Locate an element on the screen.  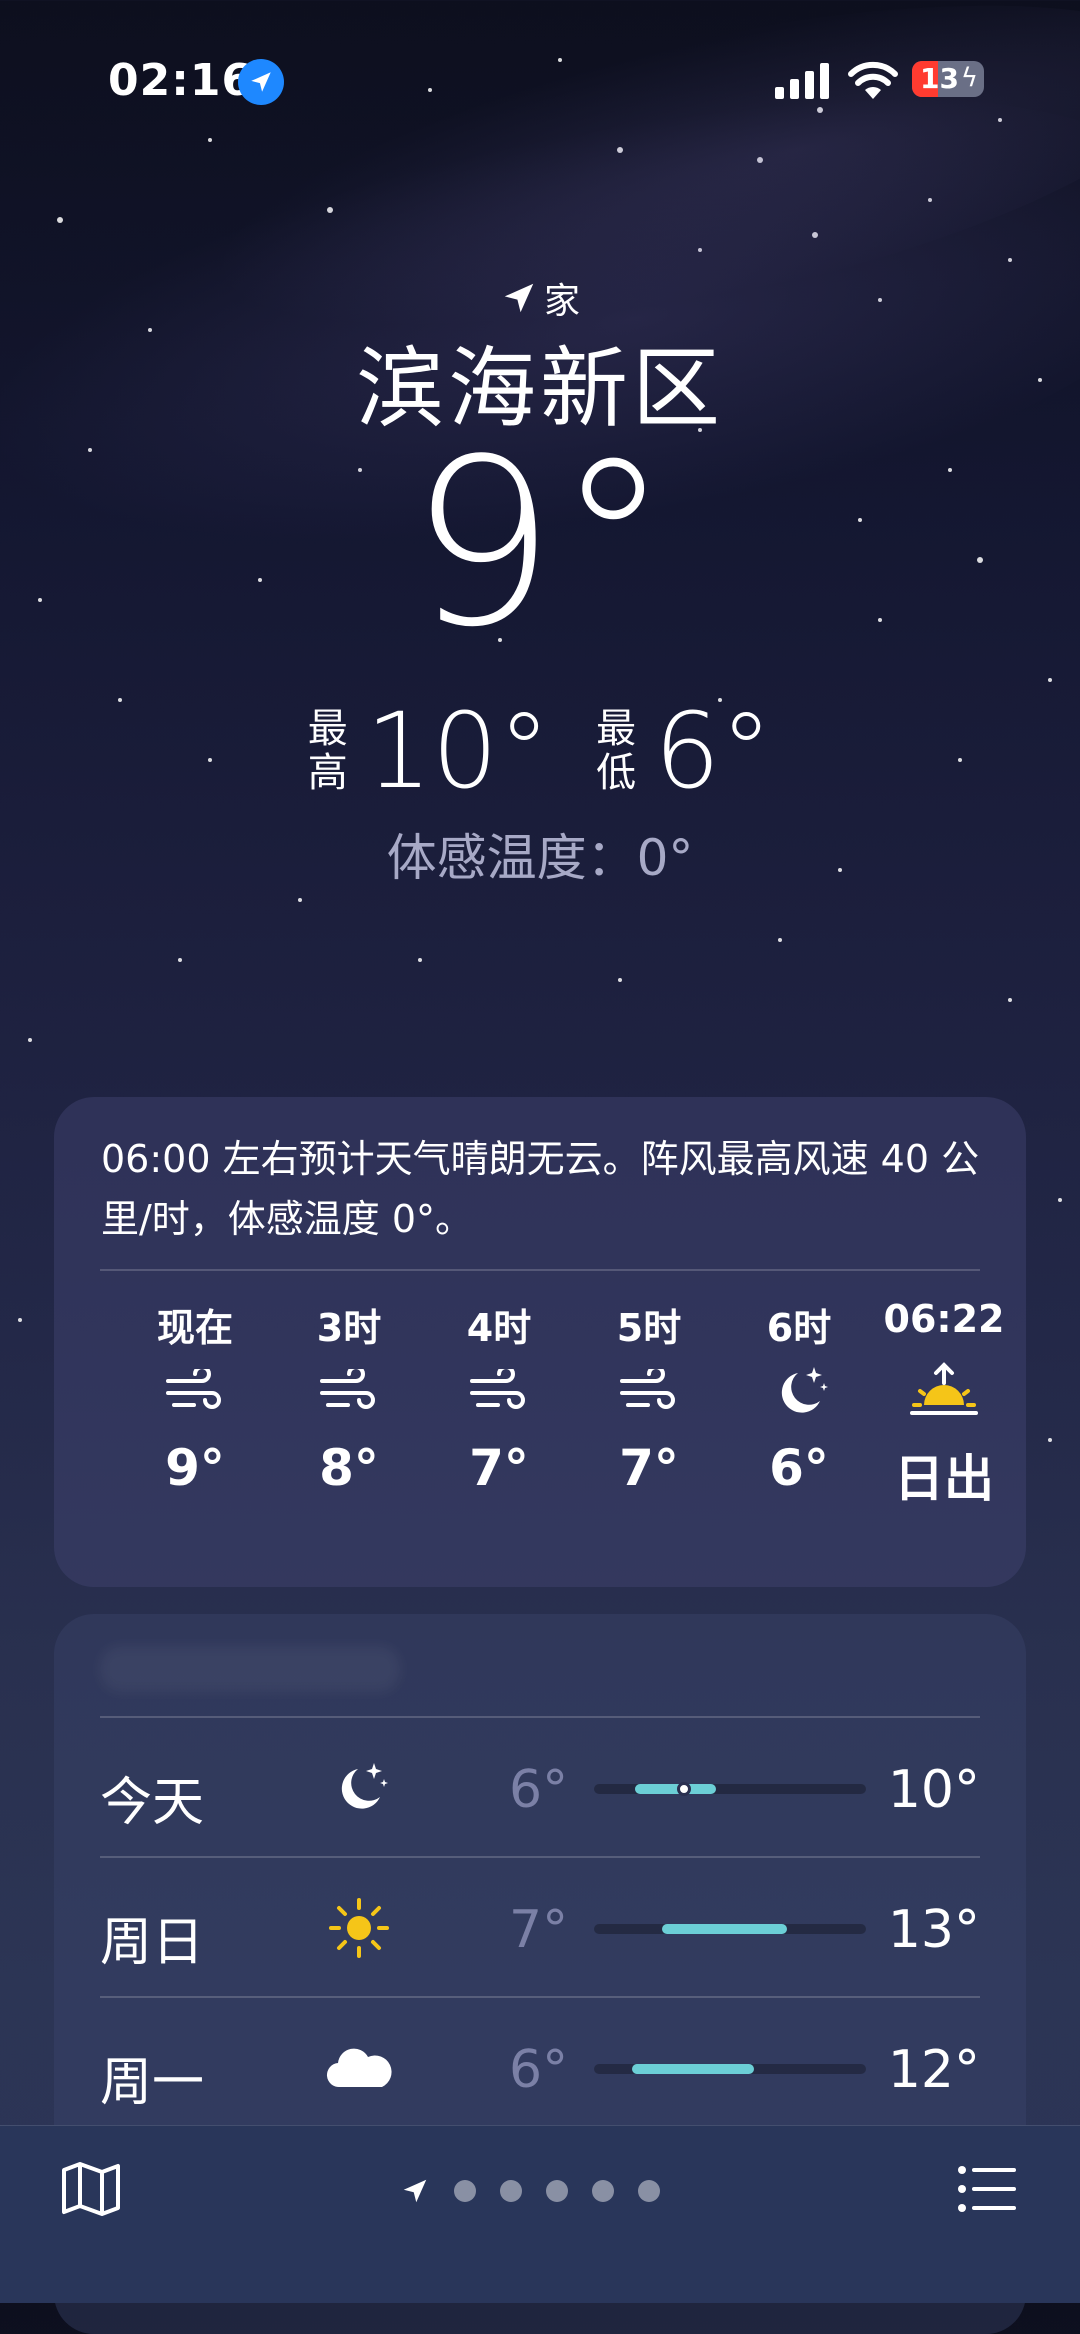
wifi-icon is located at coordinates (873, 80).